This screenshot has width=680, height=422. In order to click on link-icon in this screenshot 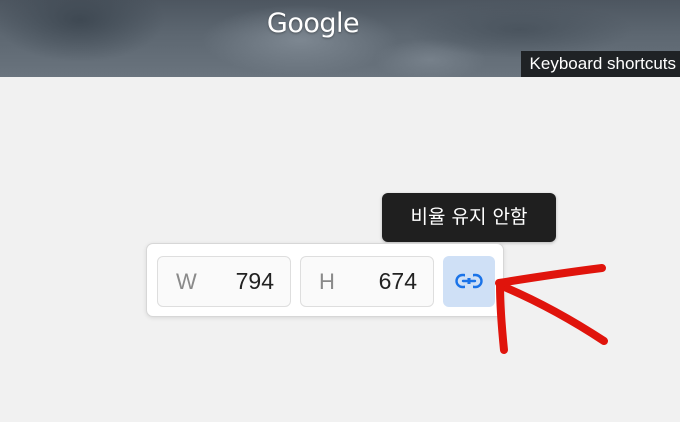, I will do `click(469, 281)`.